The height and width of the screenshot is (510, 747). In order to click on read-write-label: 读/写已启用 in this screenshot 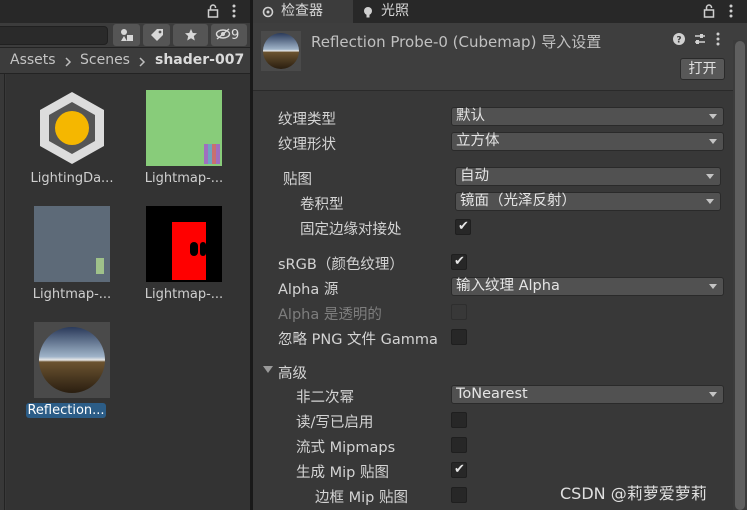, I will do `click(335, 423)`.